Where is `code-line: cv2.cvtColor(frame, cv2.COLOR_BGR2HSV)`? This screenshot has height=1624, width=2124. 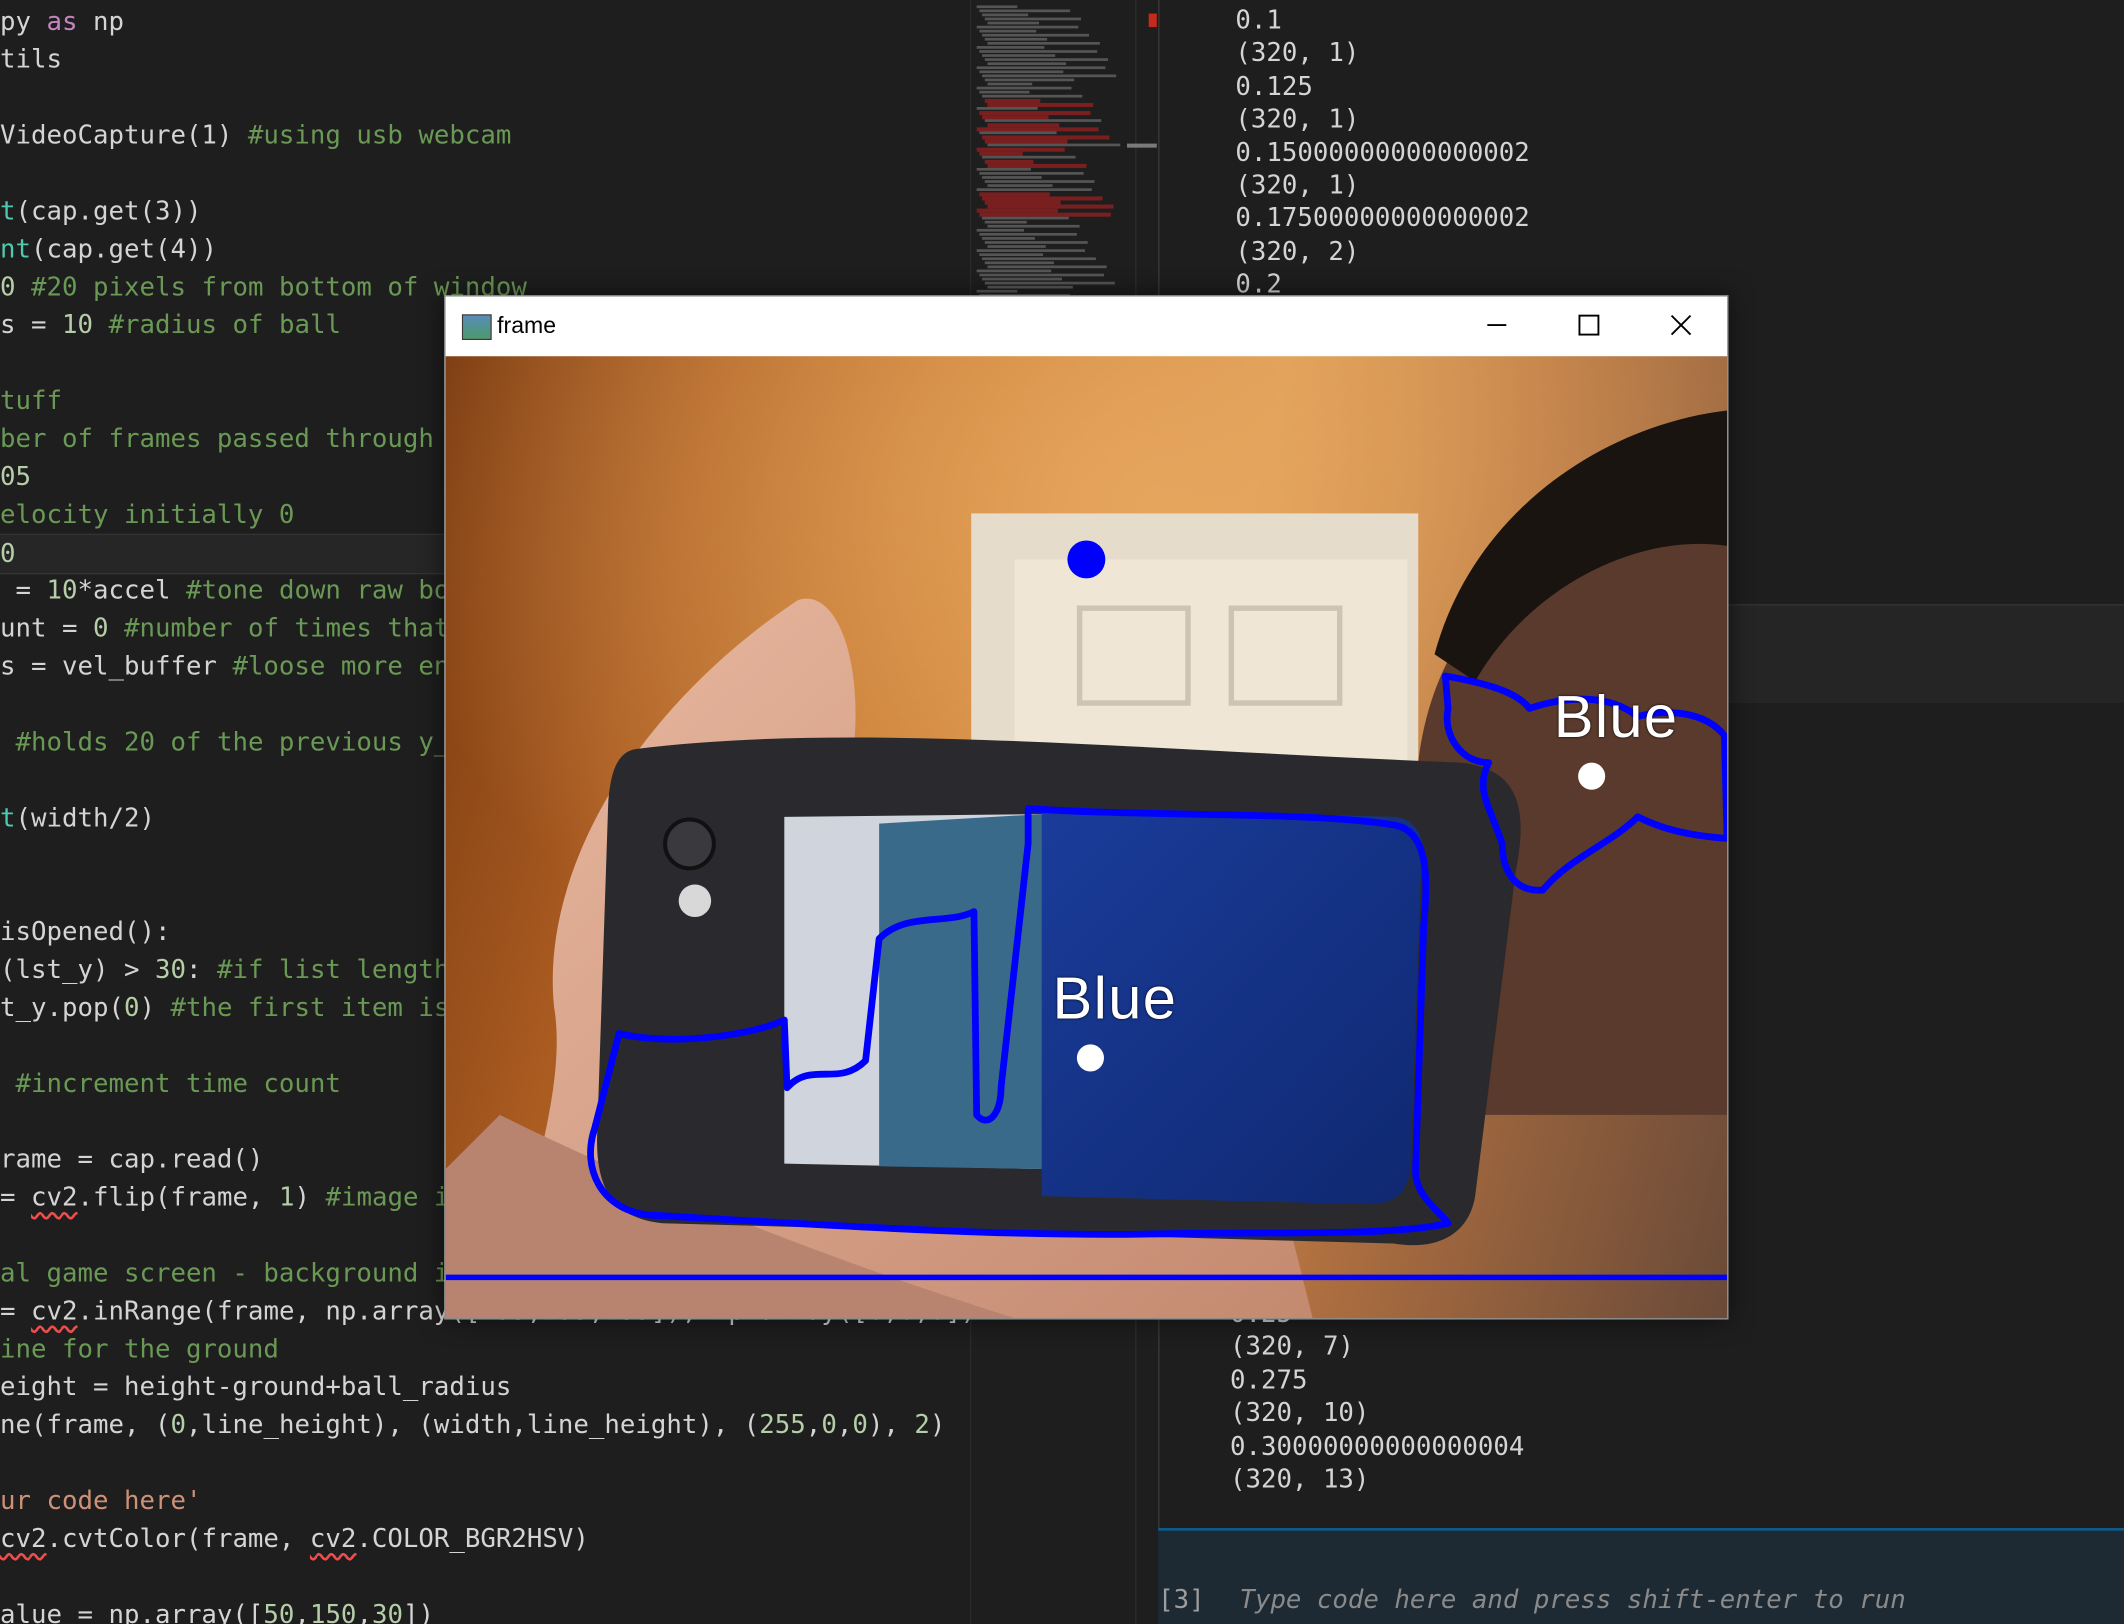
code-line: cv2.cvtColor(frame, cv2.COLOR_BGR2HSV) is located at coordinates (294, 1539).